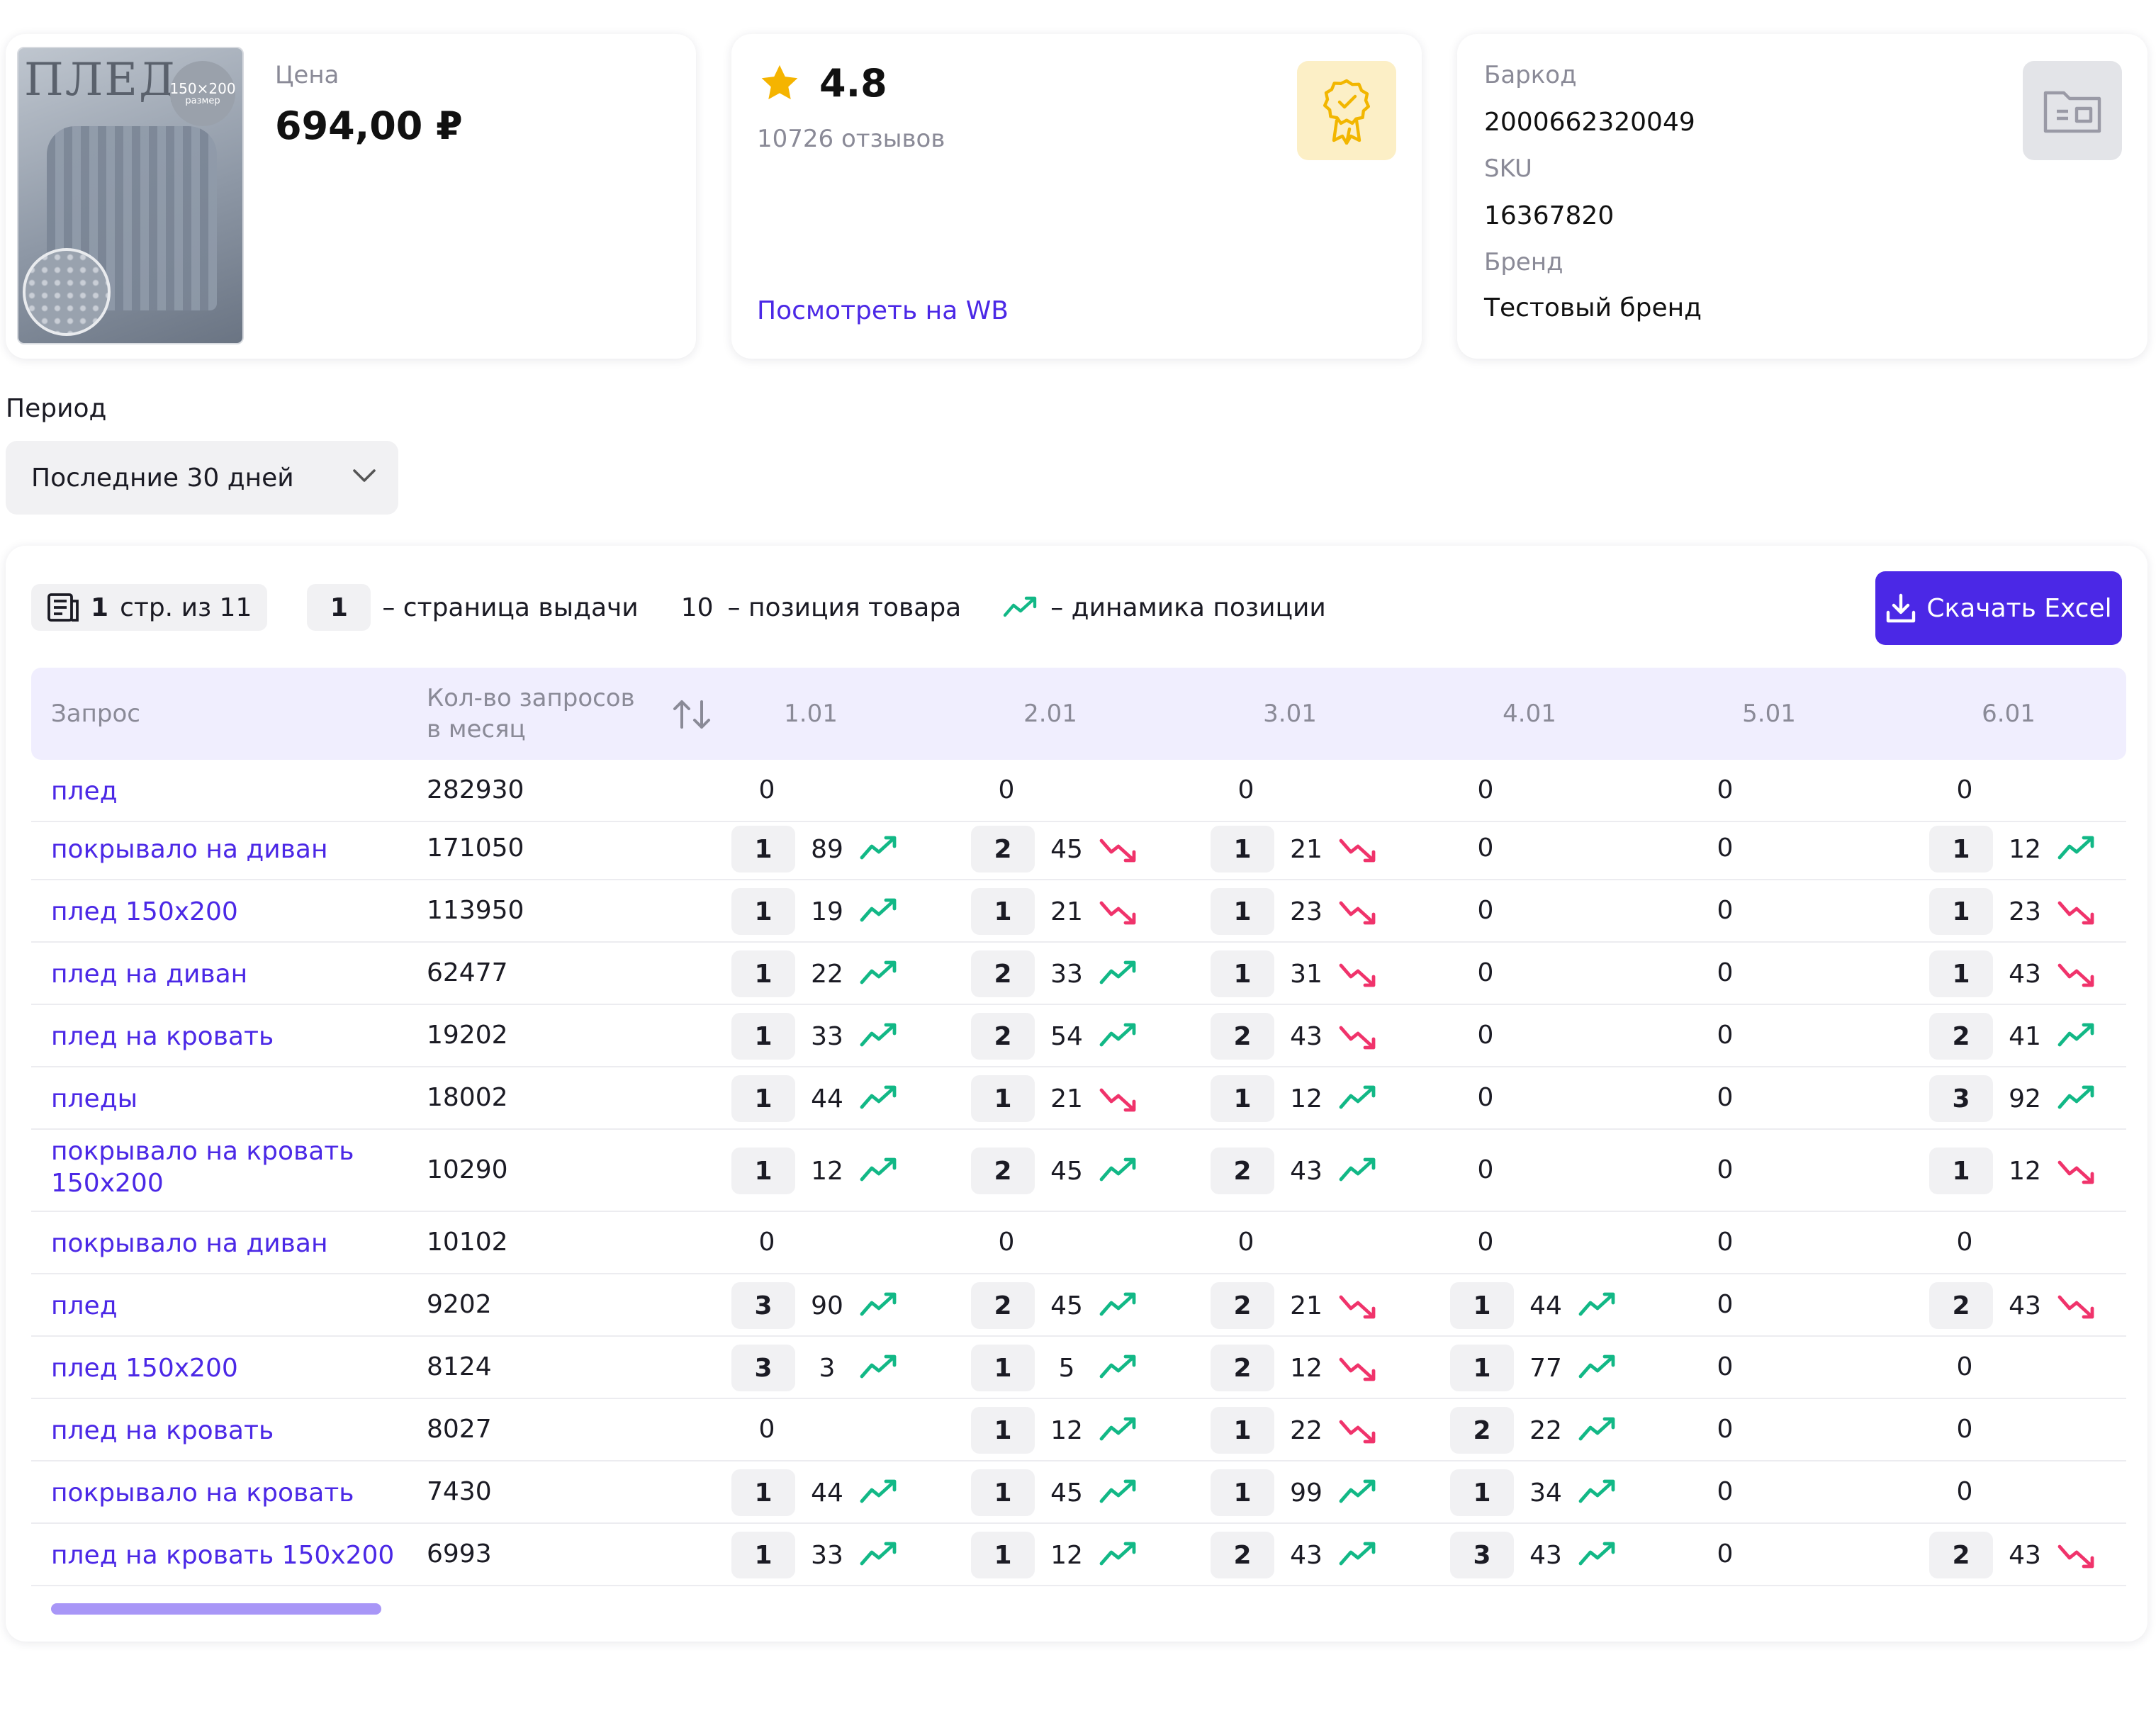 The image size is (2156, 1728). I want to click on query-link: плед на кровать 150х200, so click(223, 1555).